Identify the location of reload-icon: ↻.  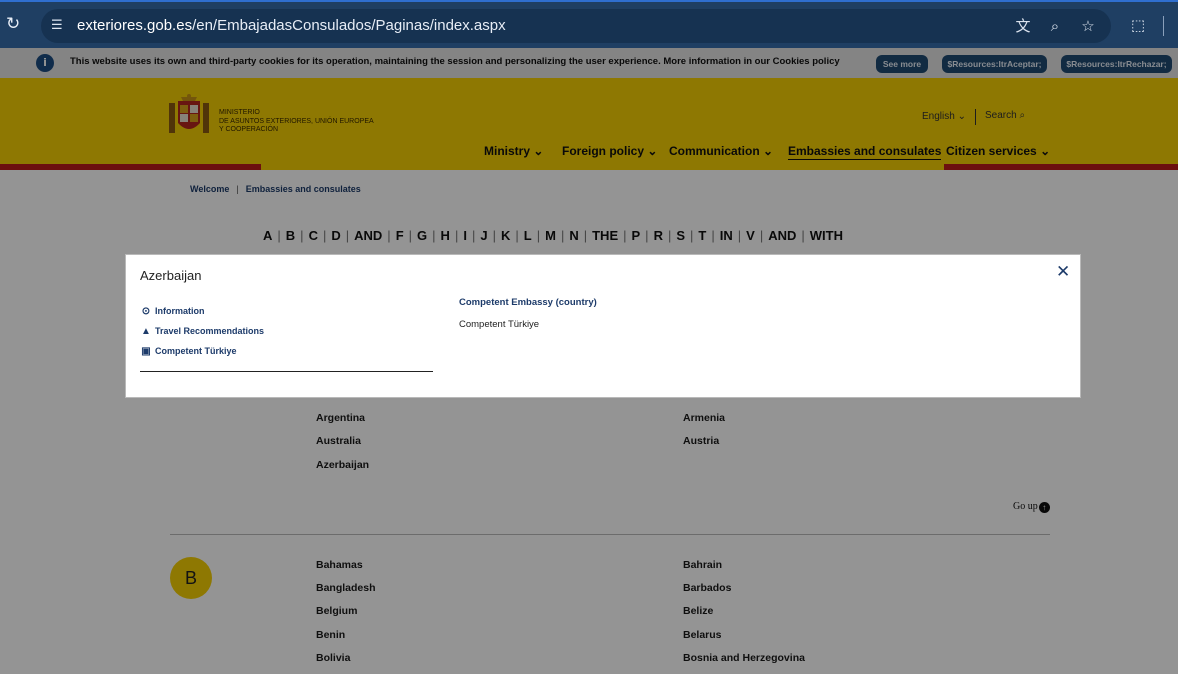
(15, 24).